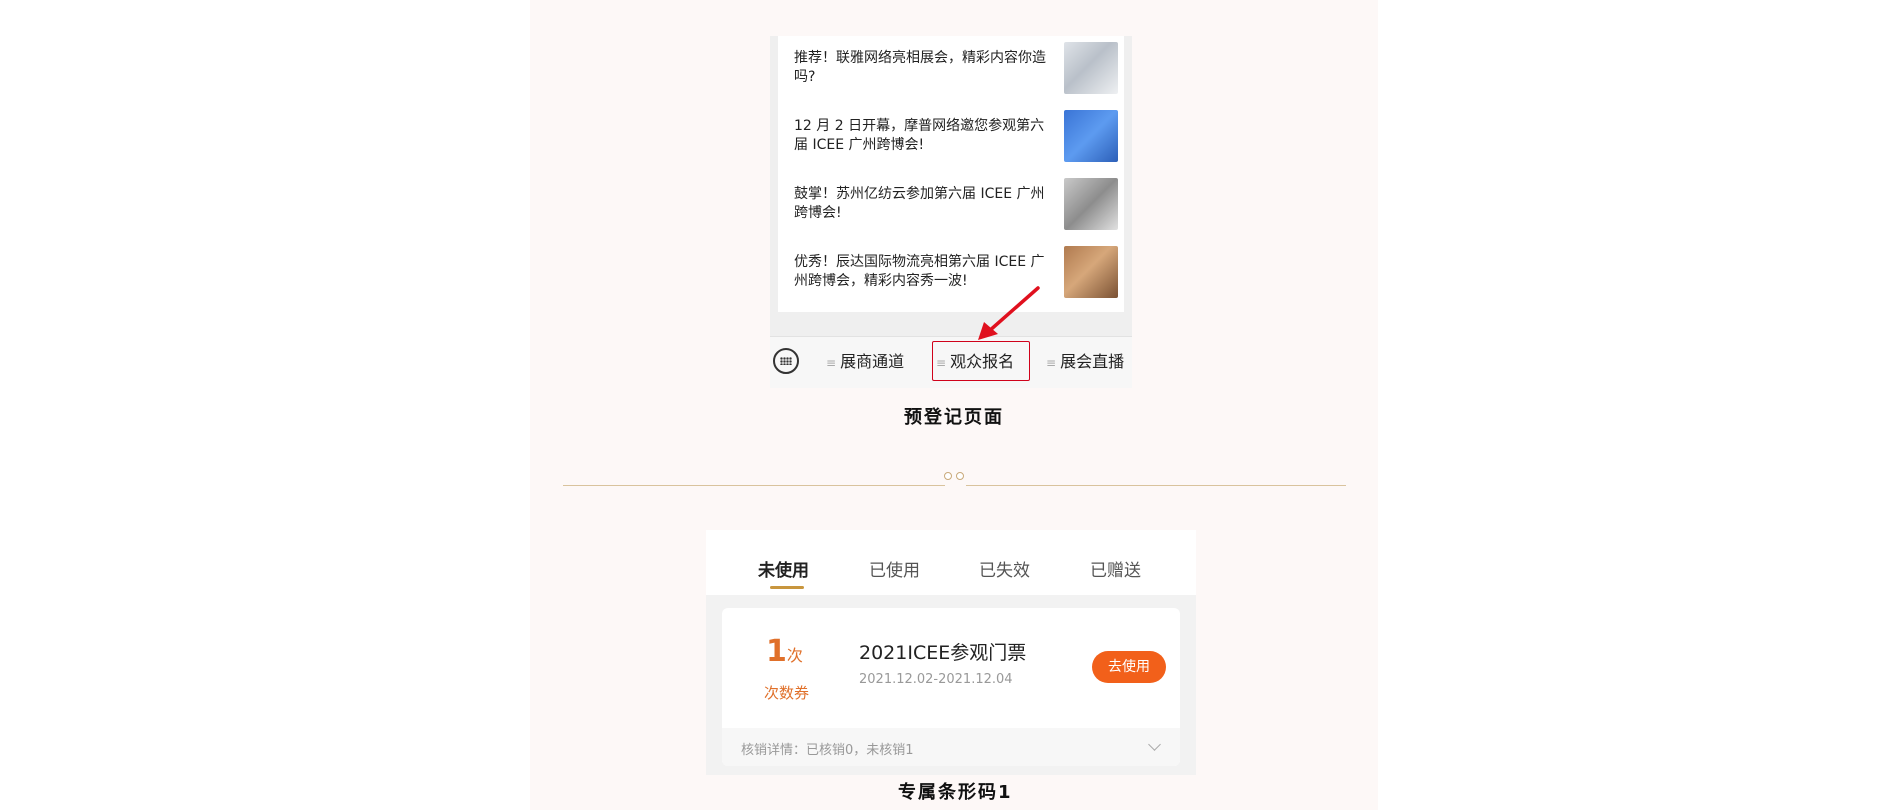 The width and height of the screenshot is (1892, 810). I want to click on use-ticket-button: 去使用, so click(1129, 667).